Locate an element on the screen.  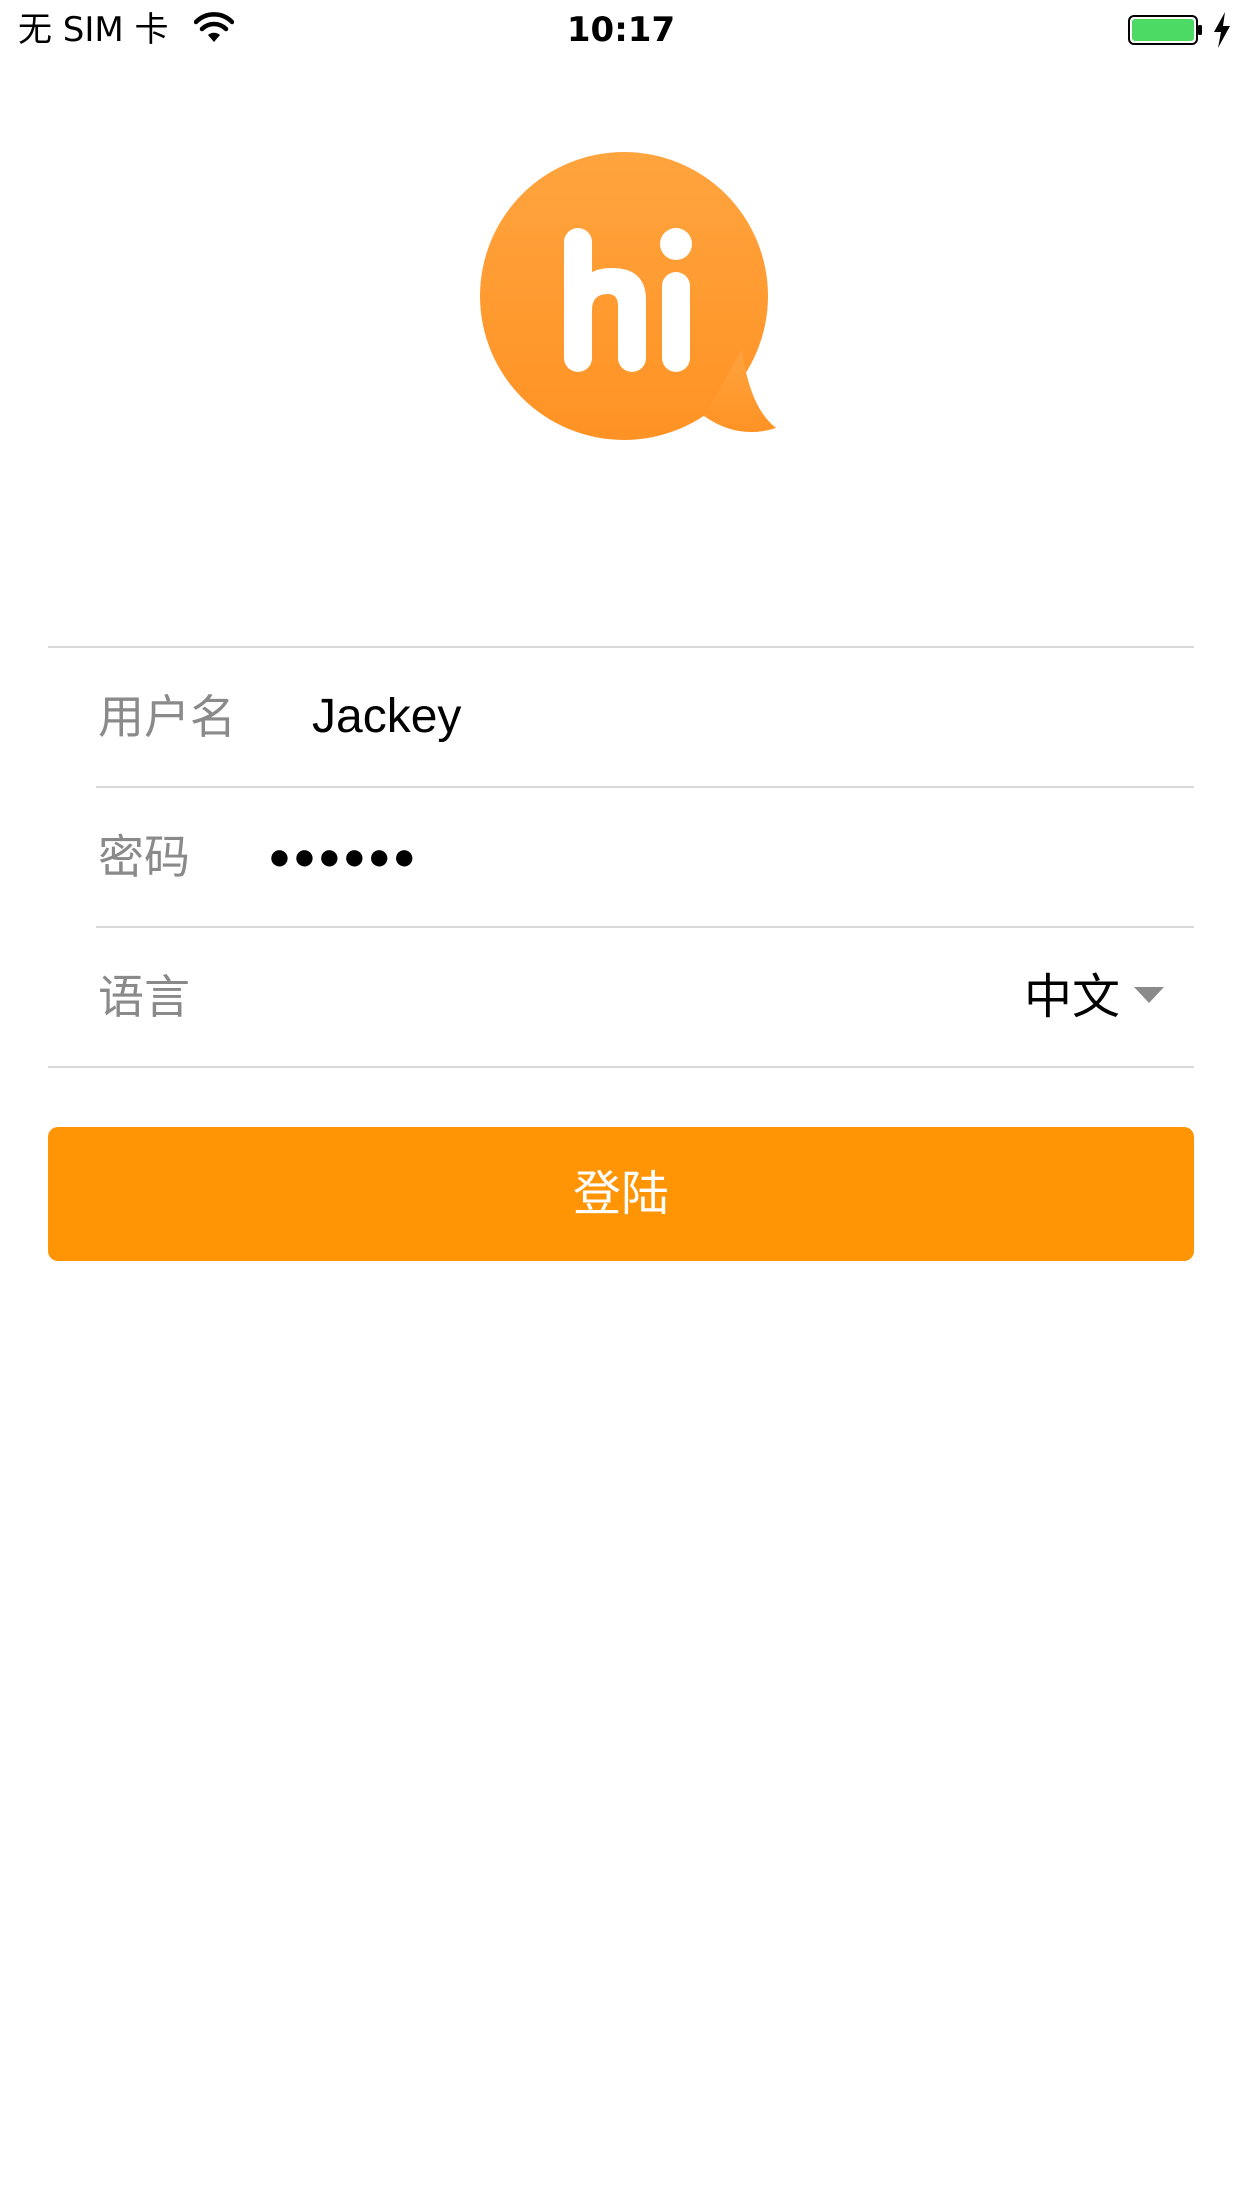
language-row: 语言 中文 is located at coordinates (621, 997).